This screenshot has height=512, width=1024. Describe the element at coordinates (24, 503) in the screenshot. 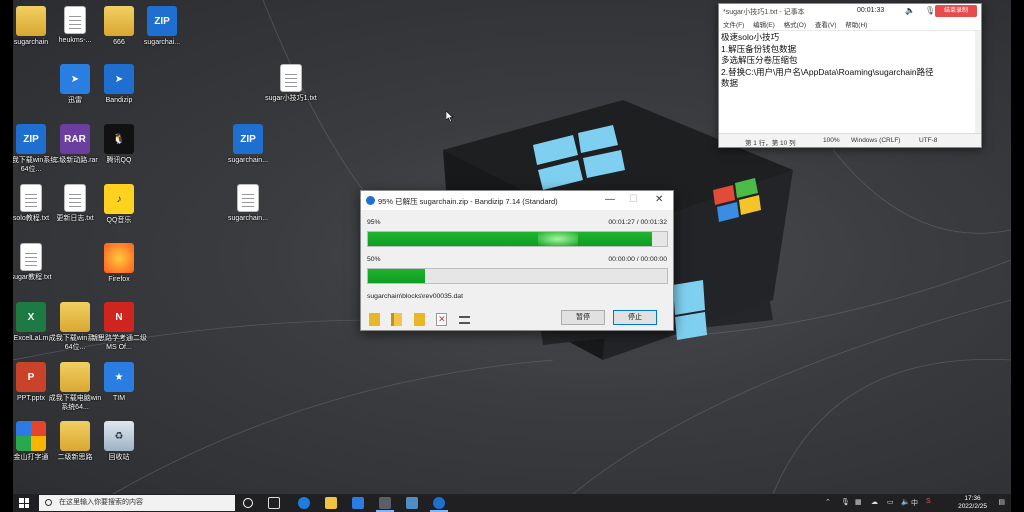

I see `start-button` at that location.